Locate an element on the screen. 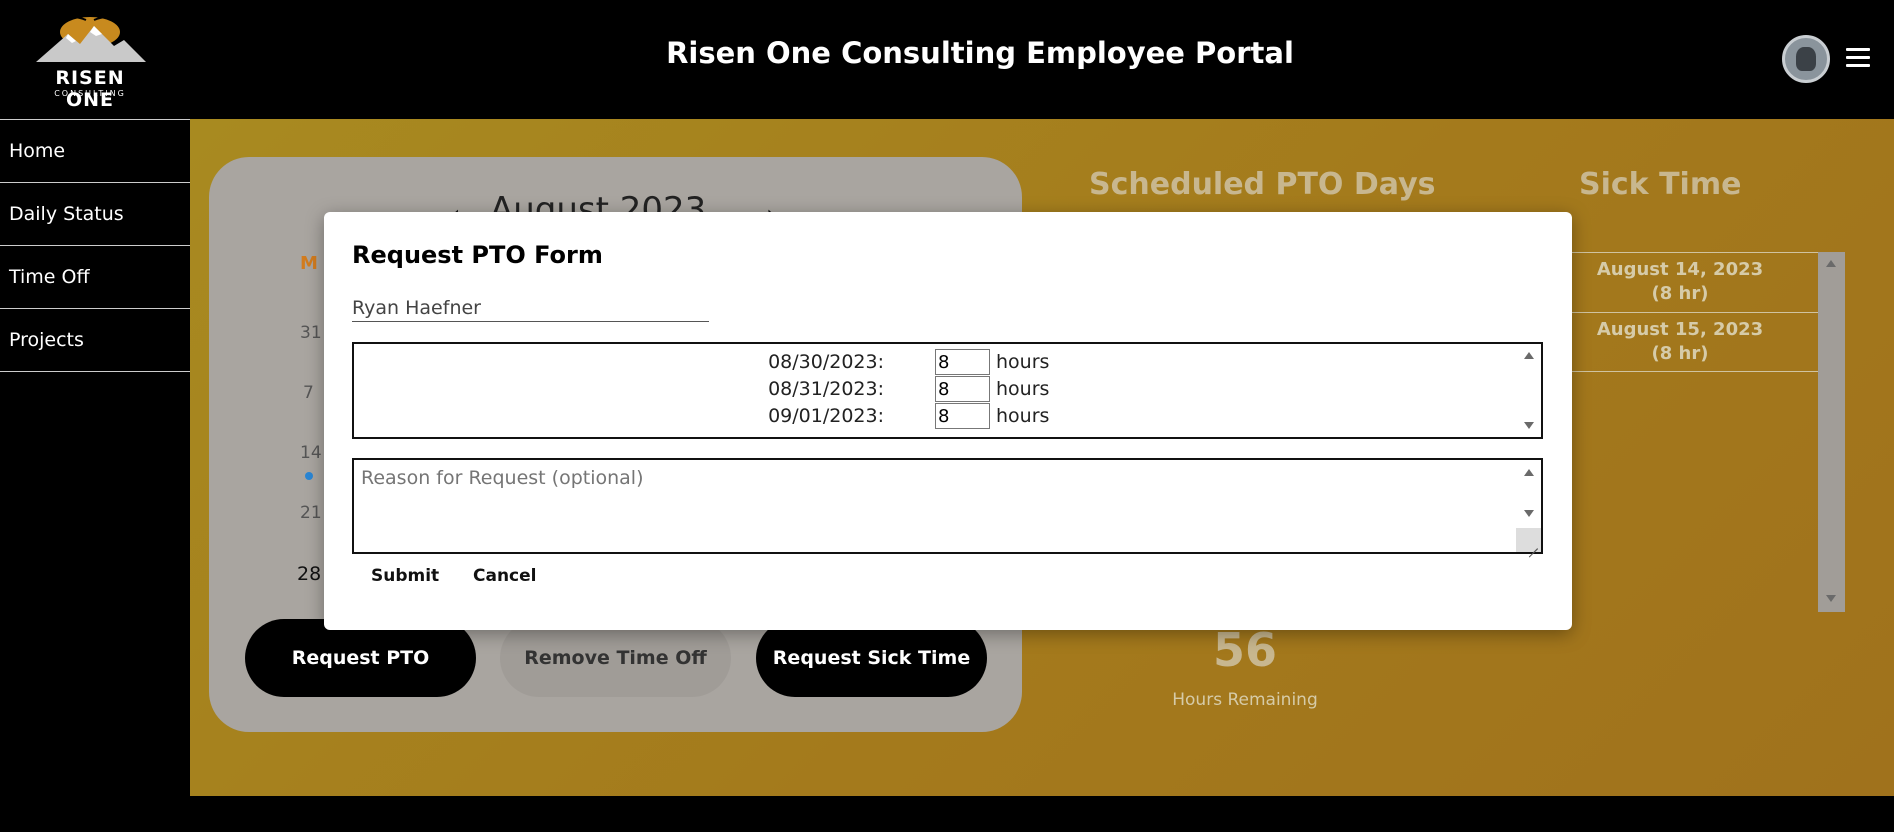  list-item: 09/01/2023: hours is located at coordinates (934, 416).